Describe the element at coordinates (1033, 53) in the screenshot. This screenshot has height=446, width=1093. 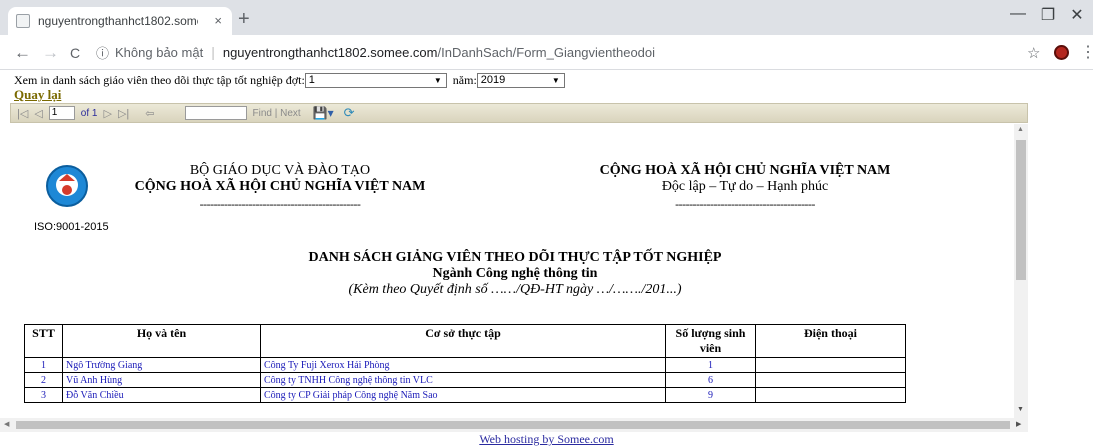
I see `bookmark-star-icon: ☆` at that location.